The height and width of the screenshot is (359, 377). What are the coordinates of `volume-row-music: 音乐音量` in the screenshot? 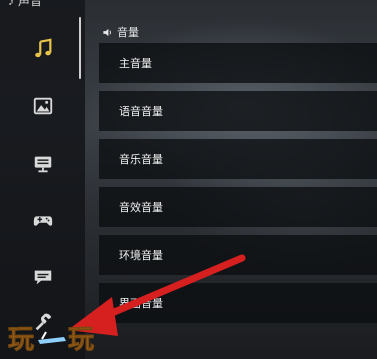 It's located at (238, 159).